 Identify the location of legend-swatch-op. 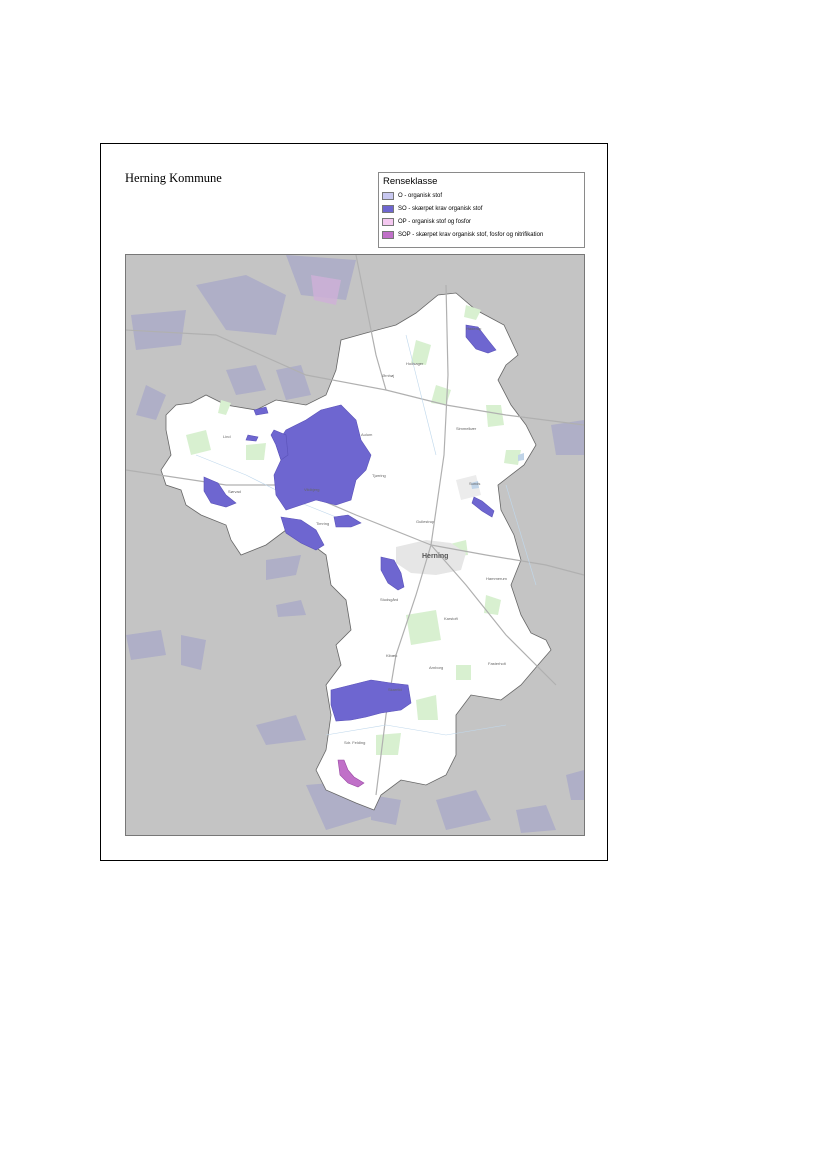
(388, 221).